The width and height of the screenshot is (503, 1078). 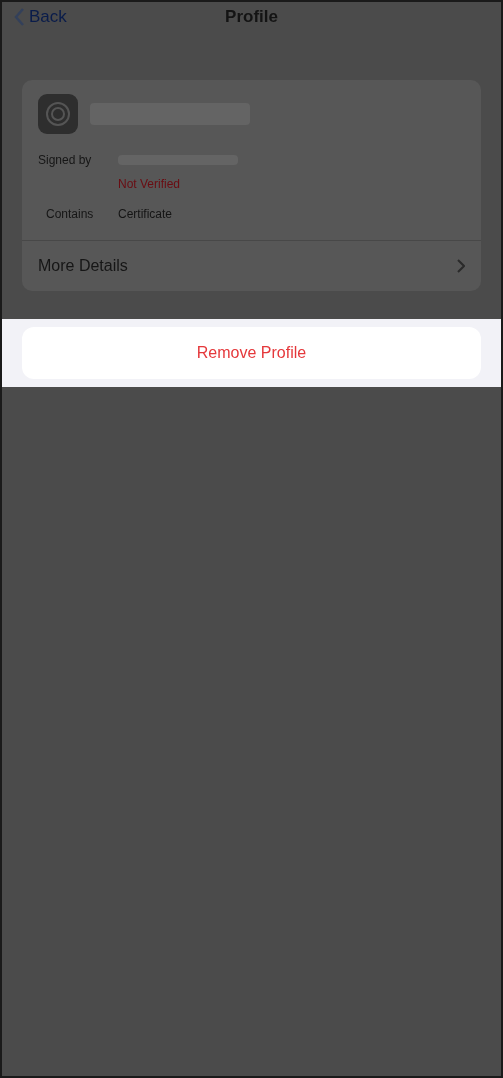 I want to click on more-details-row: More Details, so click(x=251, y=265).